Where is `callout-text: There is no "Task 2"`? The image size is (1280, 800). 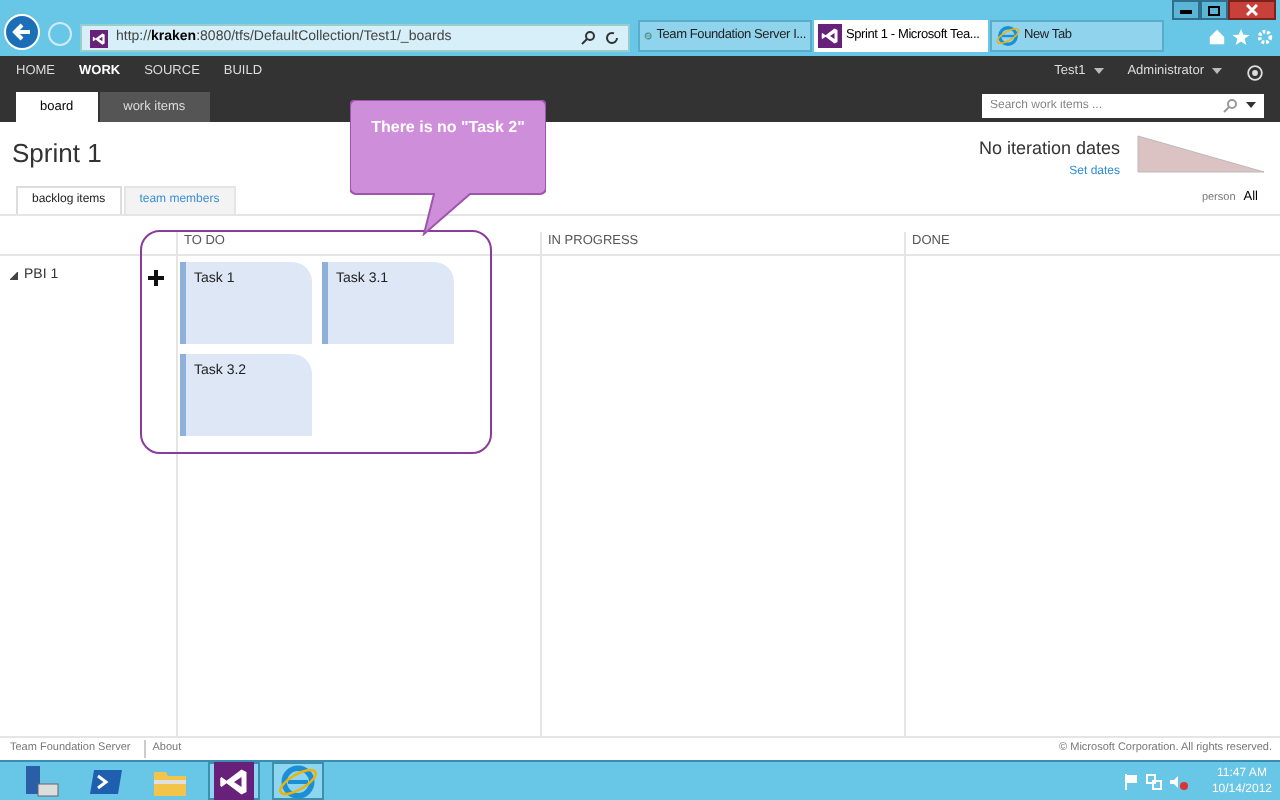 callout-text: There is no "Task 2" is located at coordinates (448, 128).